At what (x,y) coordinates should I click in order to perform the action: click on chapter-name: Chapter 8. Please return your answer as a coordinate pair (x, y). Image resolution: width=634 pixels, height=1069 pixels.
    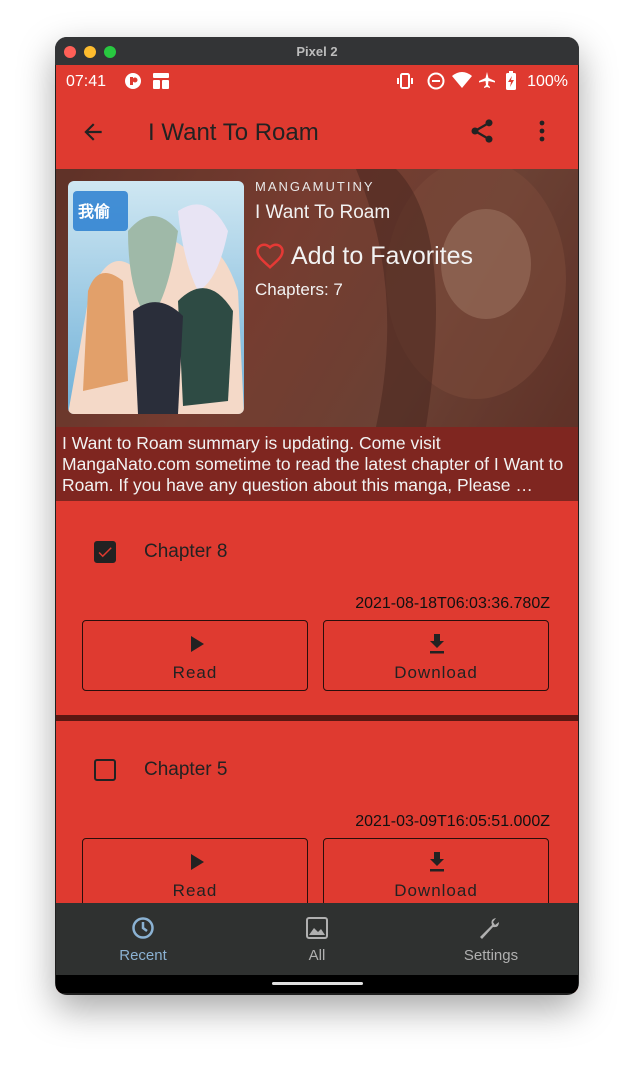
    Looking at the image, I should click on (186, 551).